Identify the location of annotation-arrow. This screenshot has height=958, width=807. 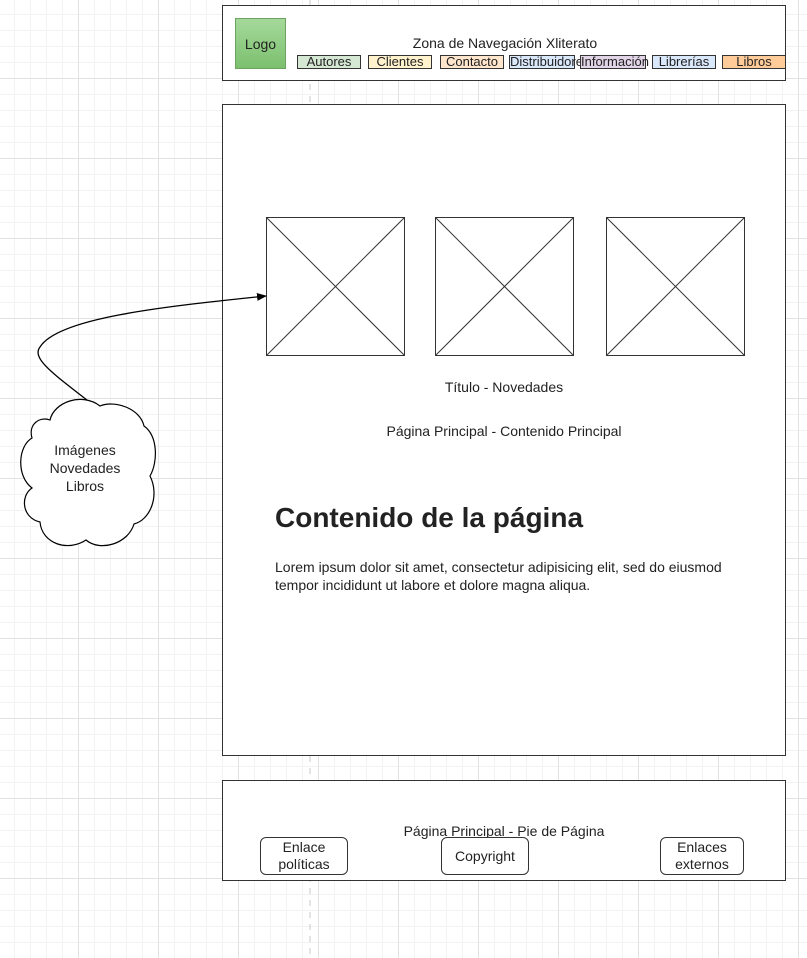
(152, 352).